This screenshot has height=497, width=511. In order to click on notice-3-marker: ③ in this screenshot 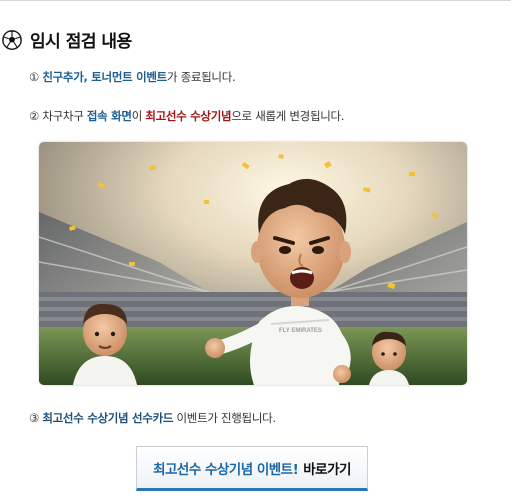, I will do `click(34, 418)`.